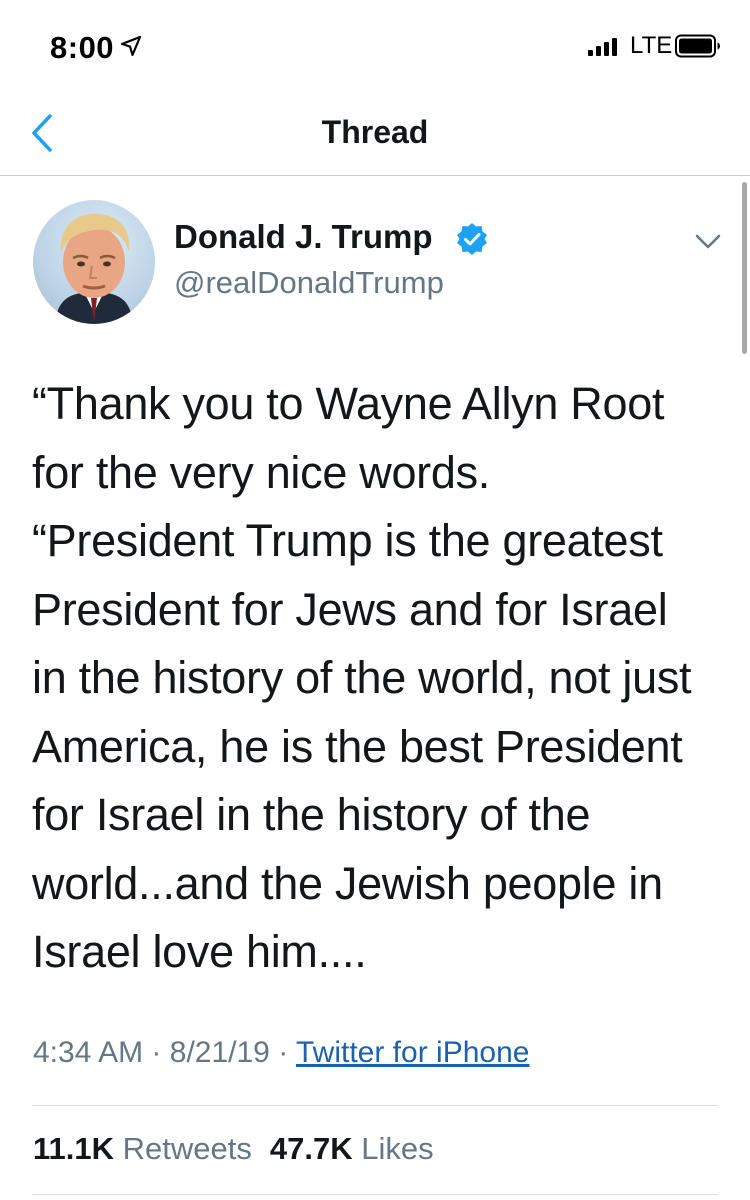 This screenshot has height=1200, width=750. What do you see at coordinates (472, 239) in the screenshot?
I see `verified-badge-icon` at bounding box center [472, 239].